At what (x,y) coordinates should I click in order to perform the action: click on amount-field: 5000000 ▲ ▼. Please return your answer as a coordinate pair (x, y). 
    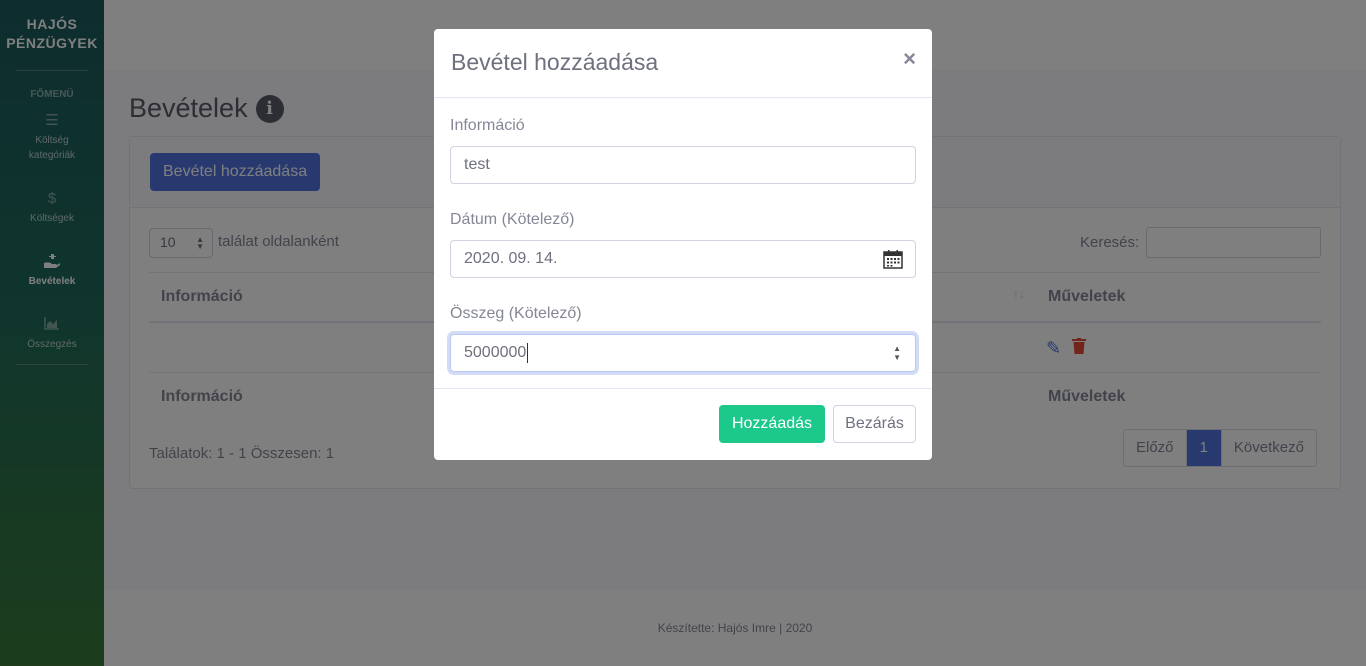
    Looking at the image, I should click on (683, 353).